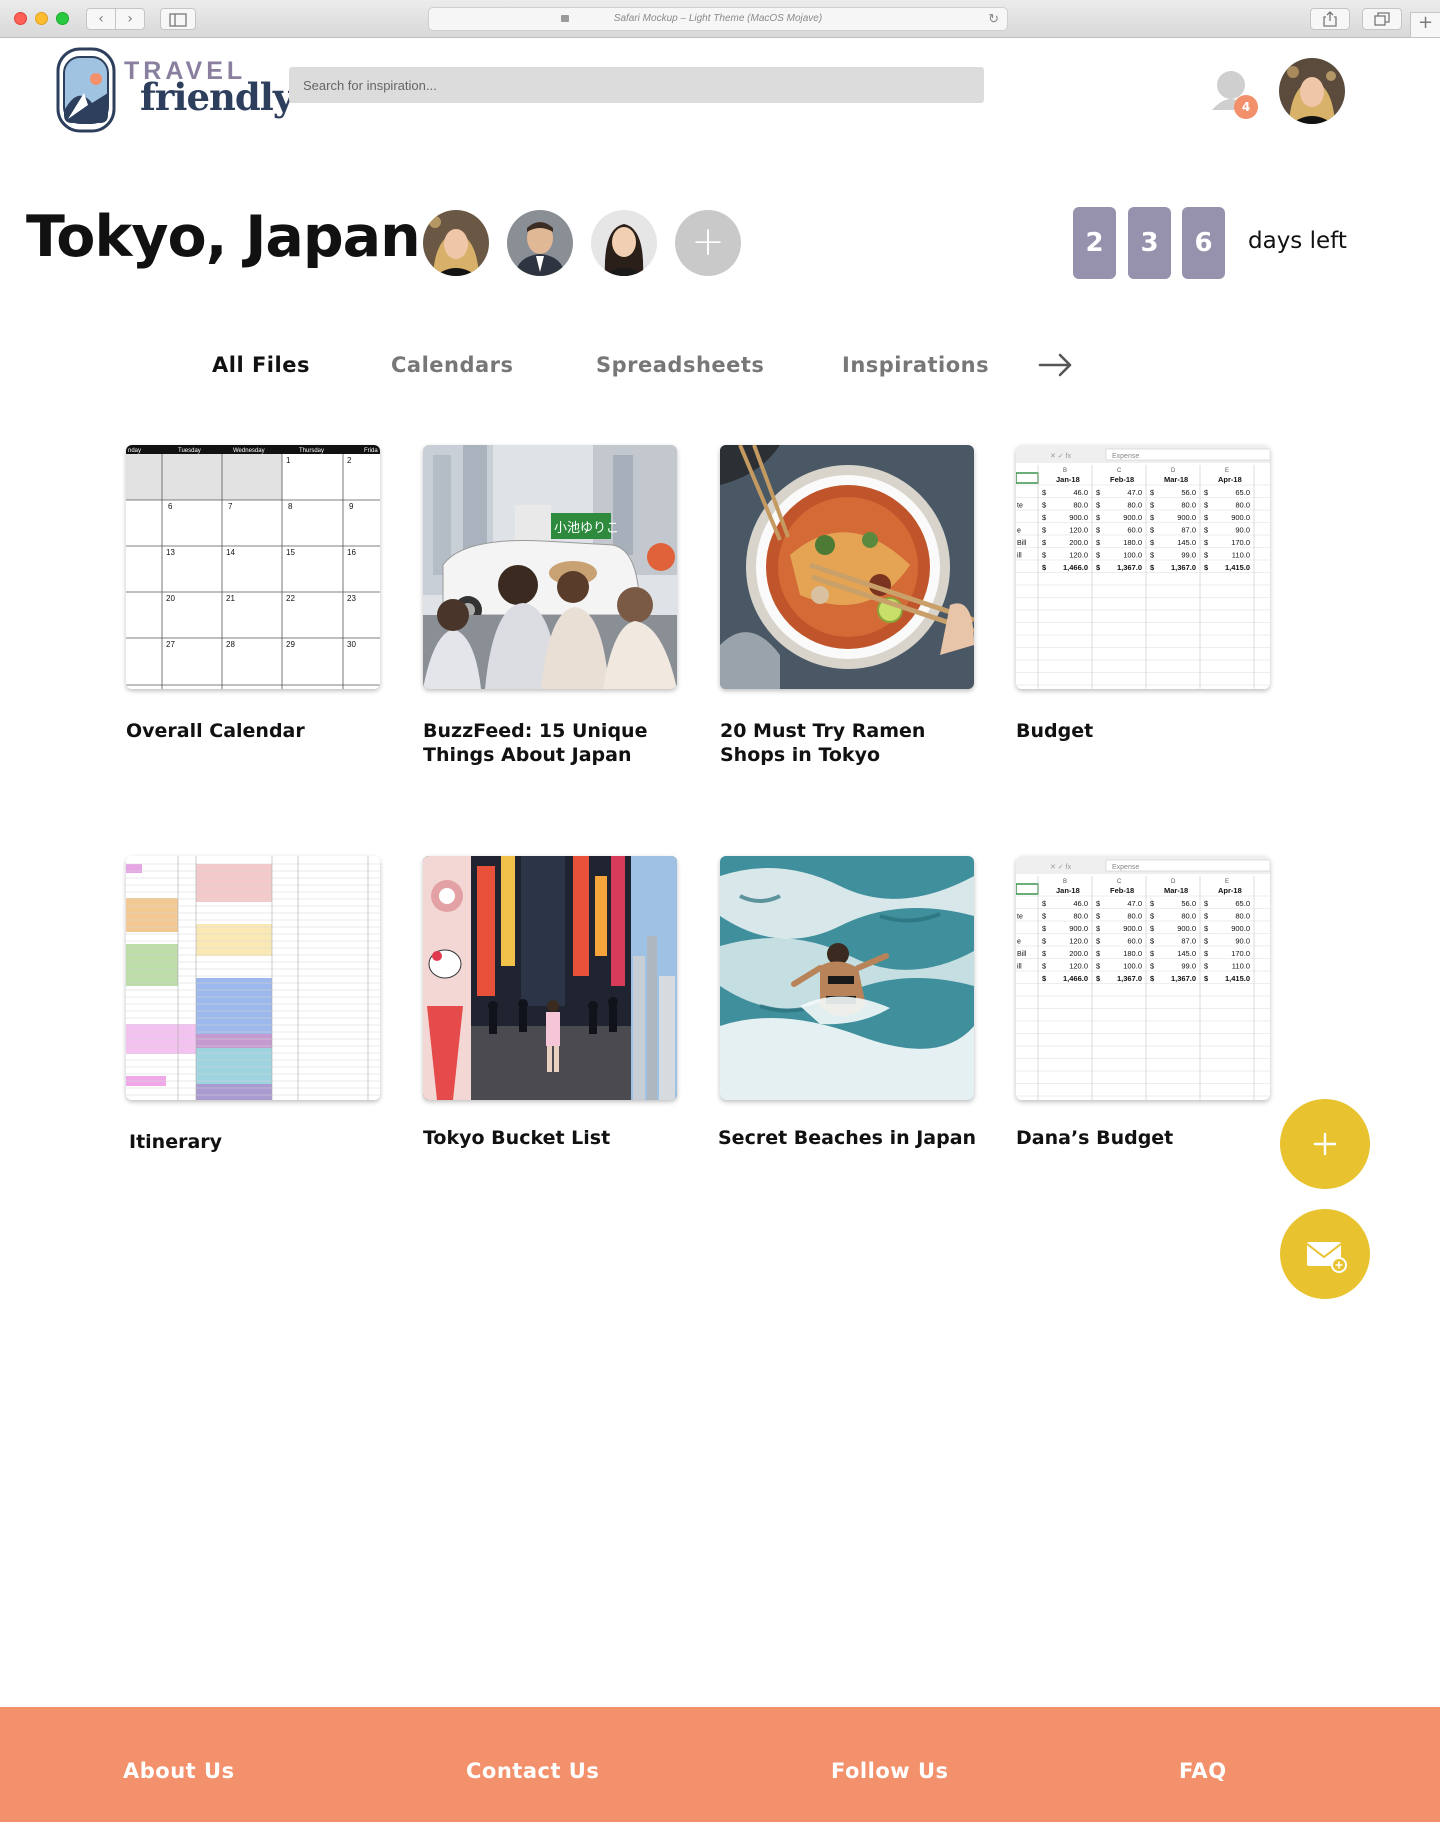 The height and width of the screenshot is (1822, 1440). What do you see at coordinates (1078, 555) in the screenshot?
I see `cell-value: 120.0` at bounding box center [1078, 555].